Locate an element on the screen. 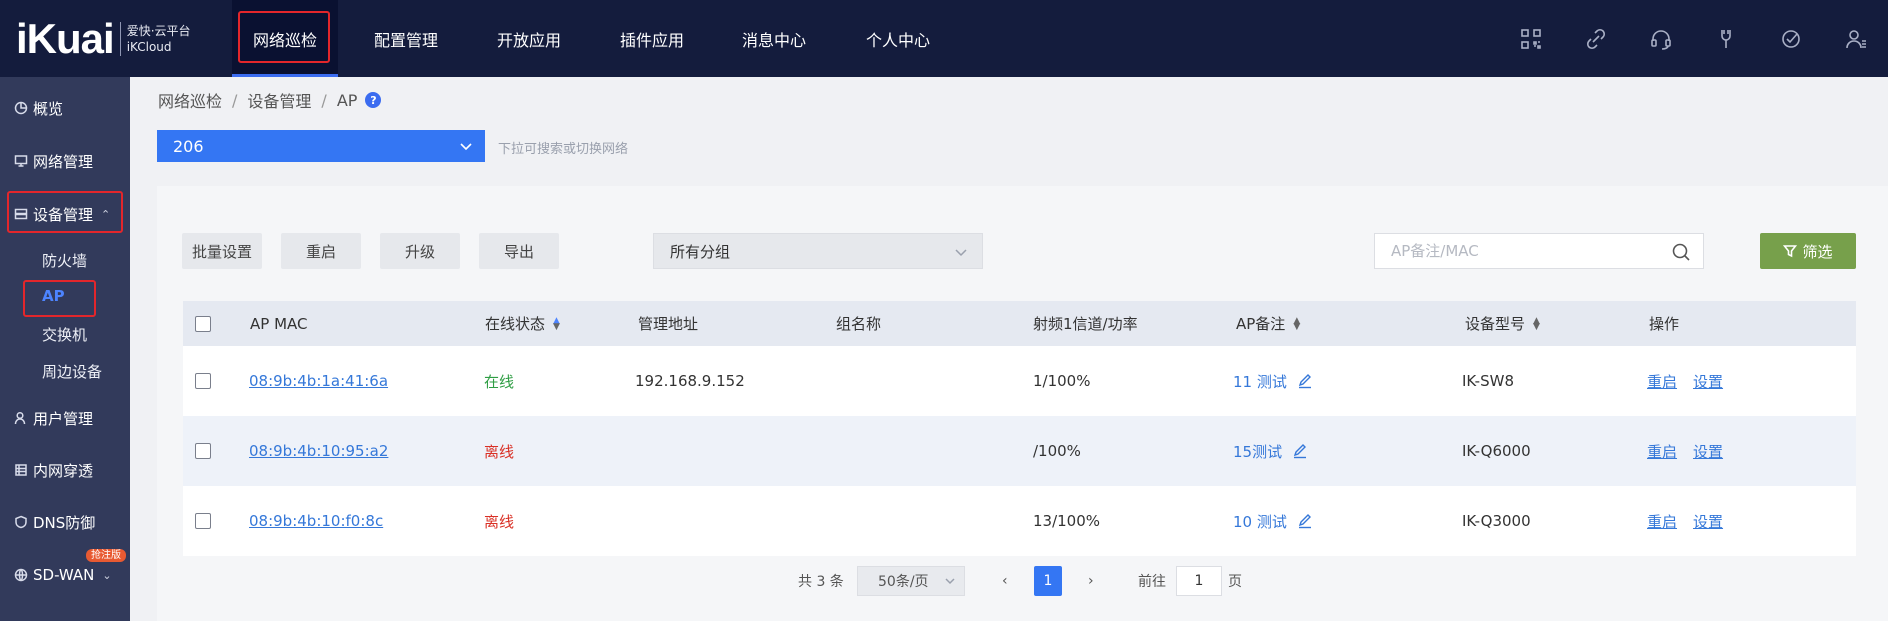 Image resolution: width=1888 pixels, height=621 pixels. upgrade-button: 升级 is located at coordinates (420, 251).